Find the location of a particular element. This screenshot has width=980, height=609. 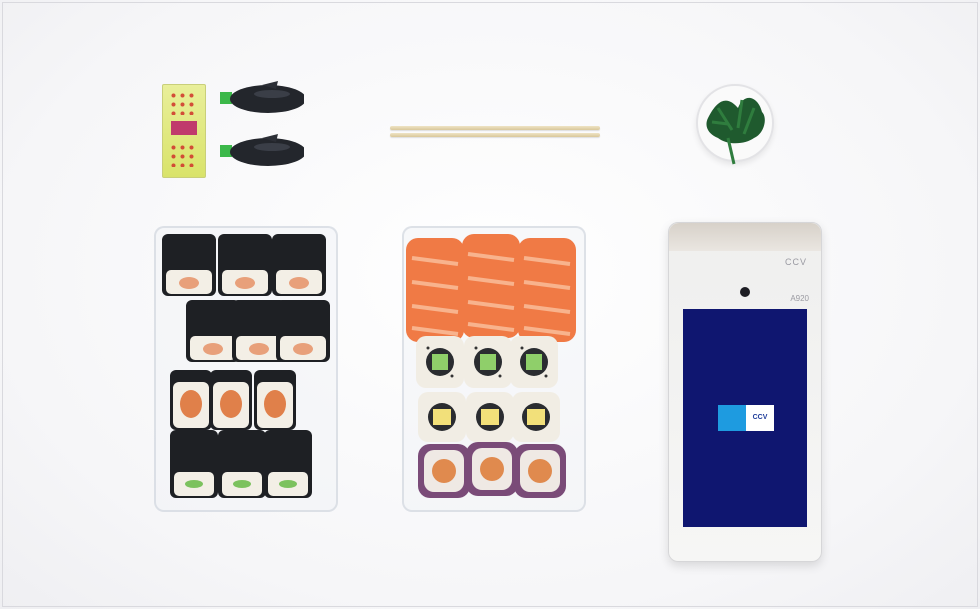

terminal-printer-cap is located at coordinates (745, 237).